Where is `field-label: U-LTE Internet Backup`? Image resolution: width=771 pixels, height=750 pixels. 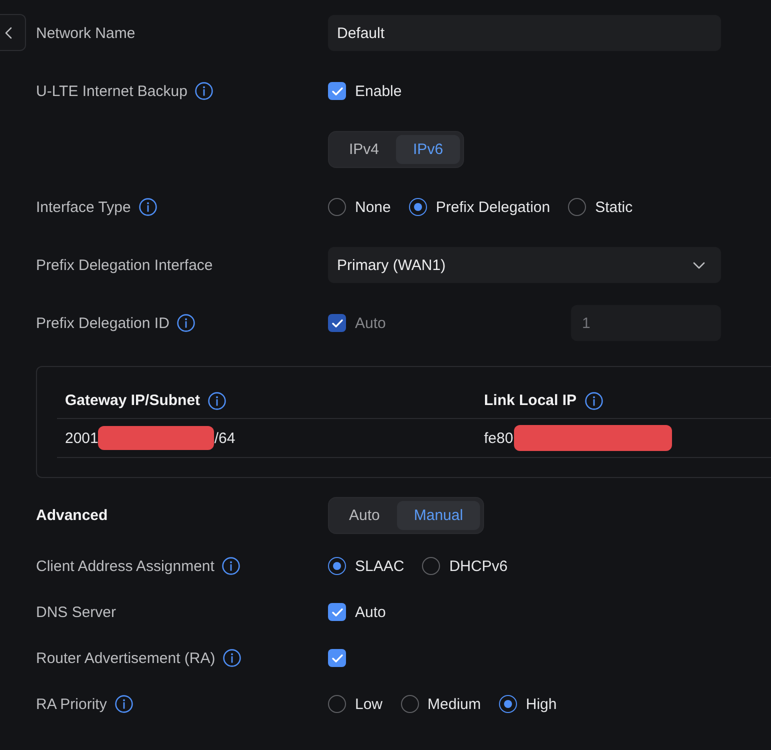 field-label: U-LTE Internet Backup is located at coordinates (112, 91).